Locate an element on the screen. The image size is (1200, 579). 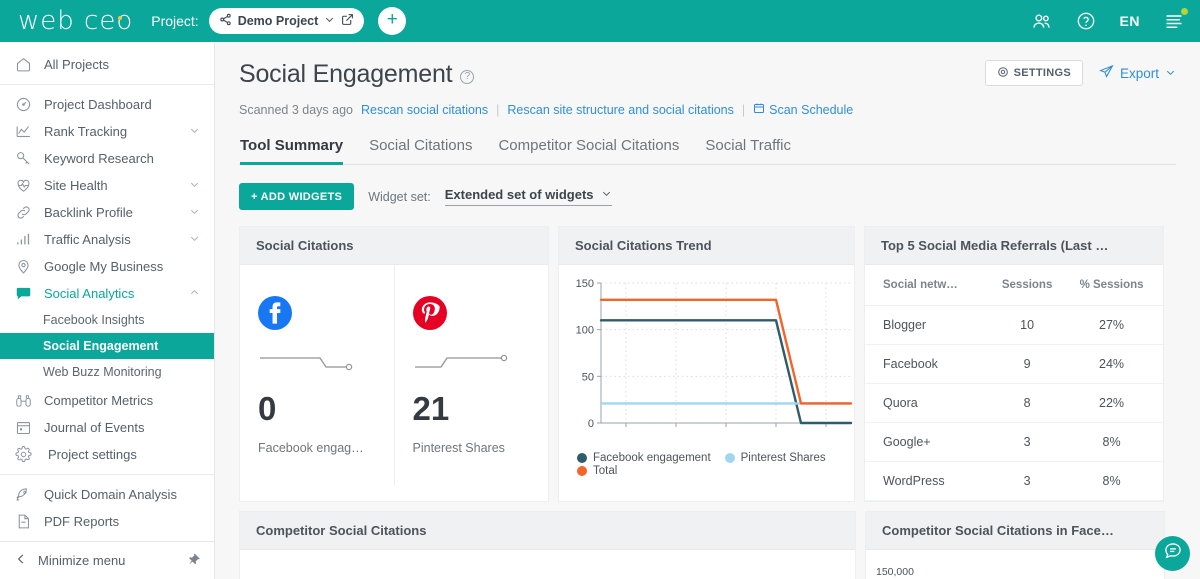
sidebar-subitem-social-engagement: Social Engagement is located at coordinates (107, 346).